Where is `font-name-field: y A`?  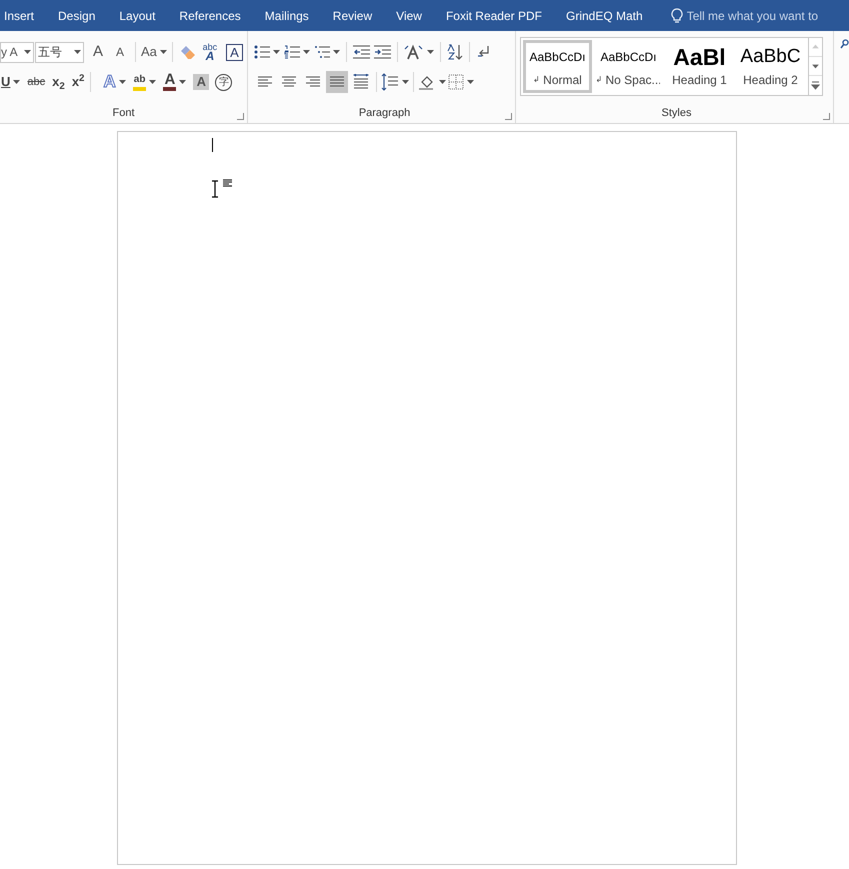 font-name-field: y A is located at coordinates (17, 52).